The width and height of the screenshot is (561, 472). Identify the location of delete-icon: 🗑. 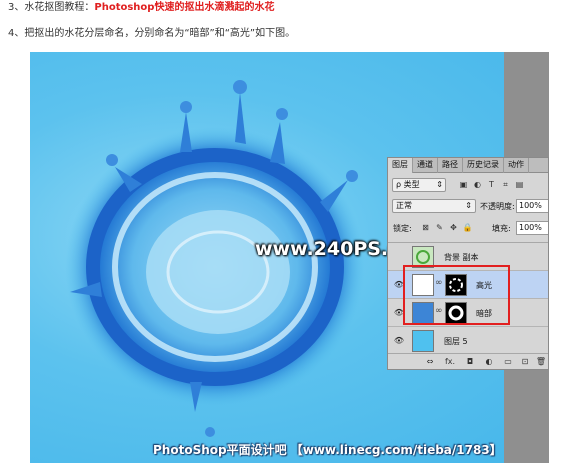
(541, 361).